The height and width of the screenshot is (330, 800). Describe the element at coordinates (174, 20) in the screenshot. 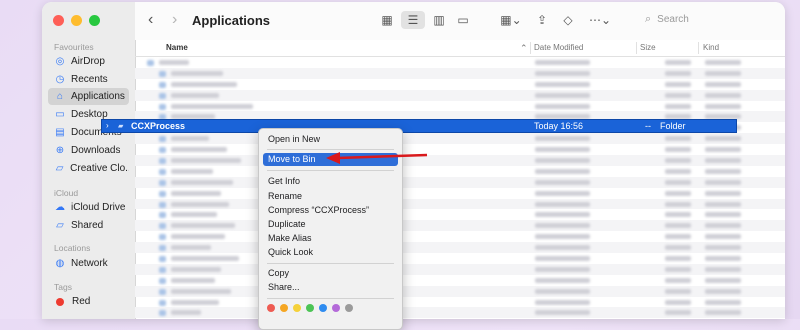

I see `chevron-right-icon: ›` at that location.